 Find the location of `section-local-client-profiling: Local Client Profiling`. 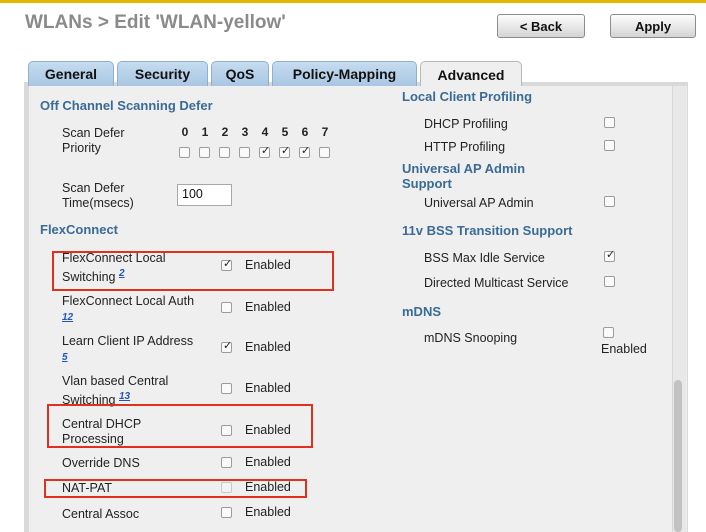

section-local-client-profiling: Local Client Profiling is located at coordinates (467, 96).